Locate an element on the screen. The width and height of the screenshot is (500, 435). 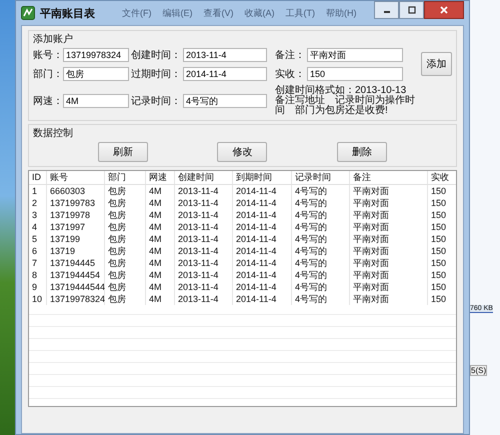
background-button: 5(S) is located at coordinates (479, 370).